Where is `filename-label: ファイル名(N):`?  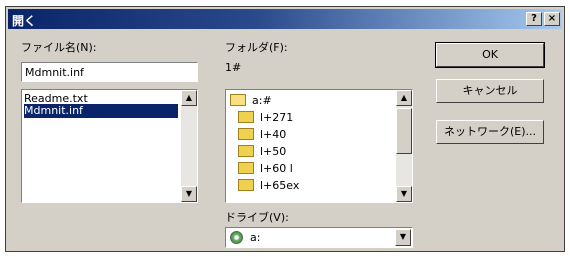 filename-label: ファイル名(N): is located at coordinates (59, 47).